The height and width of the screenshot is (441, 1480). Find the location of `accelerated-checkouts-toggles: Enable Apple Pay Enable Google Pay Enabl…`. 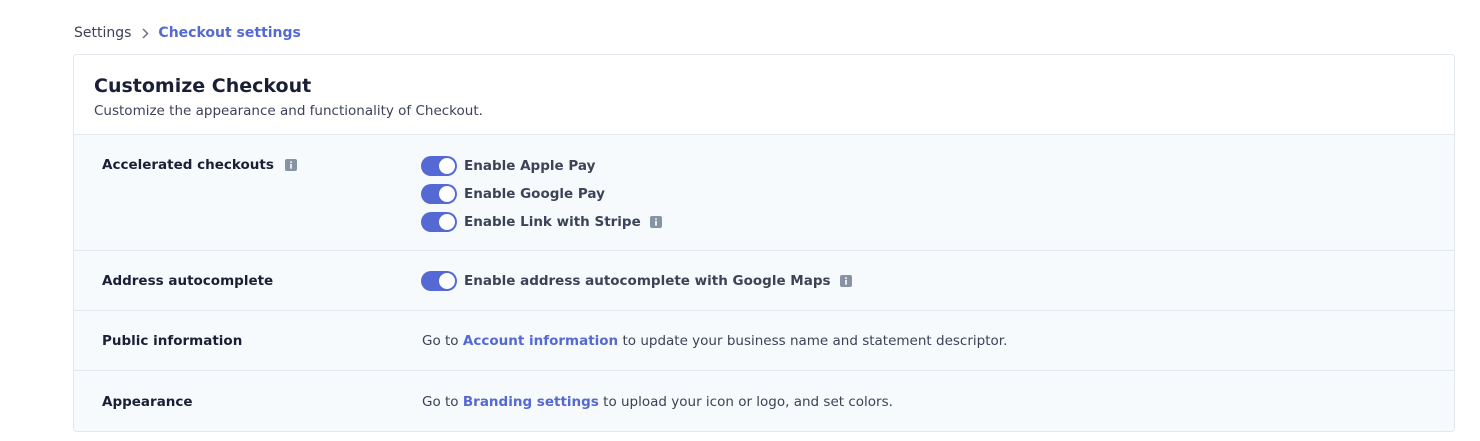

accelerated-checkouts-toggles: Enable Apple Pay Enable Google Pay Enabl… is located at coordinates (541, 203).